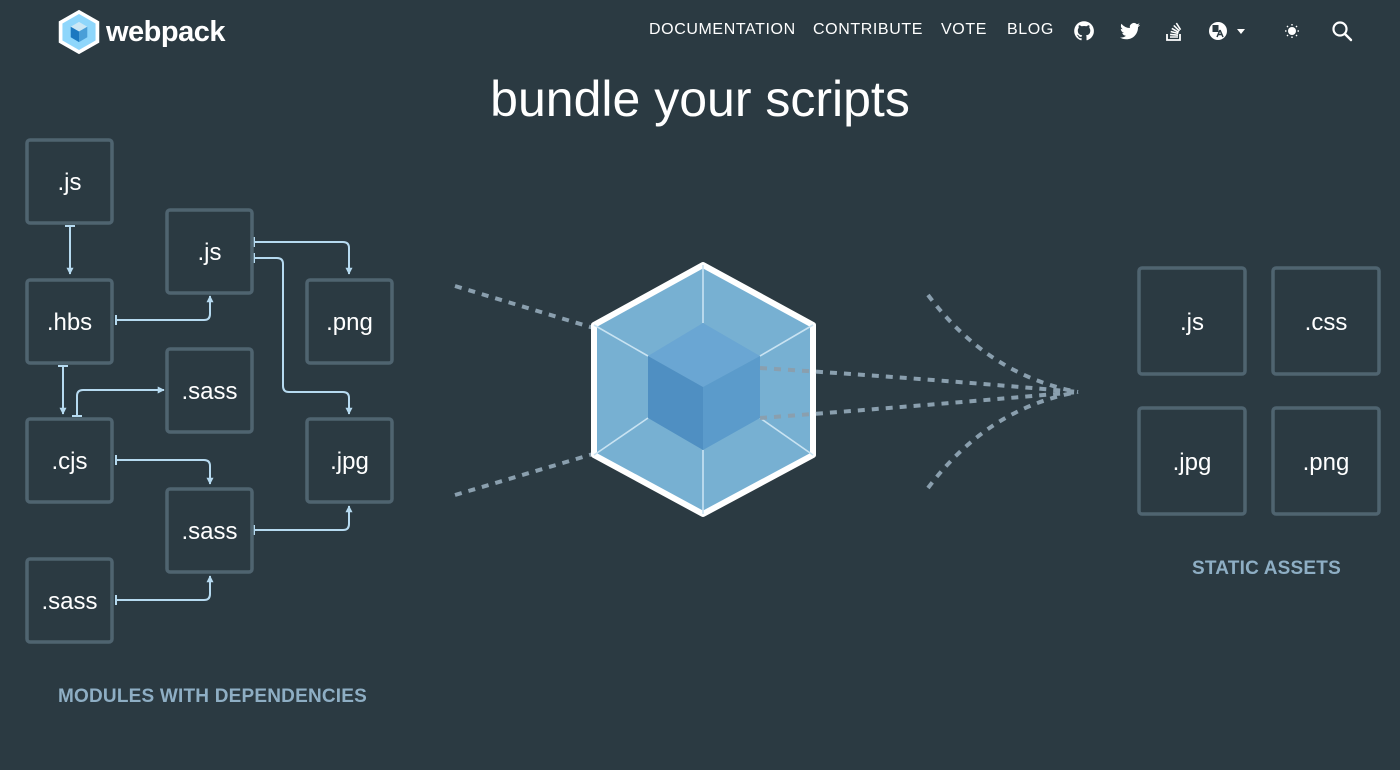 The height and width of the screenshot is (770, 1400). What do you see at coordinates (213, 696) in the screenshot?
I see `modules-caption: MODULES WITH DEPENDENCIES` at bounding box center [213, 696].